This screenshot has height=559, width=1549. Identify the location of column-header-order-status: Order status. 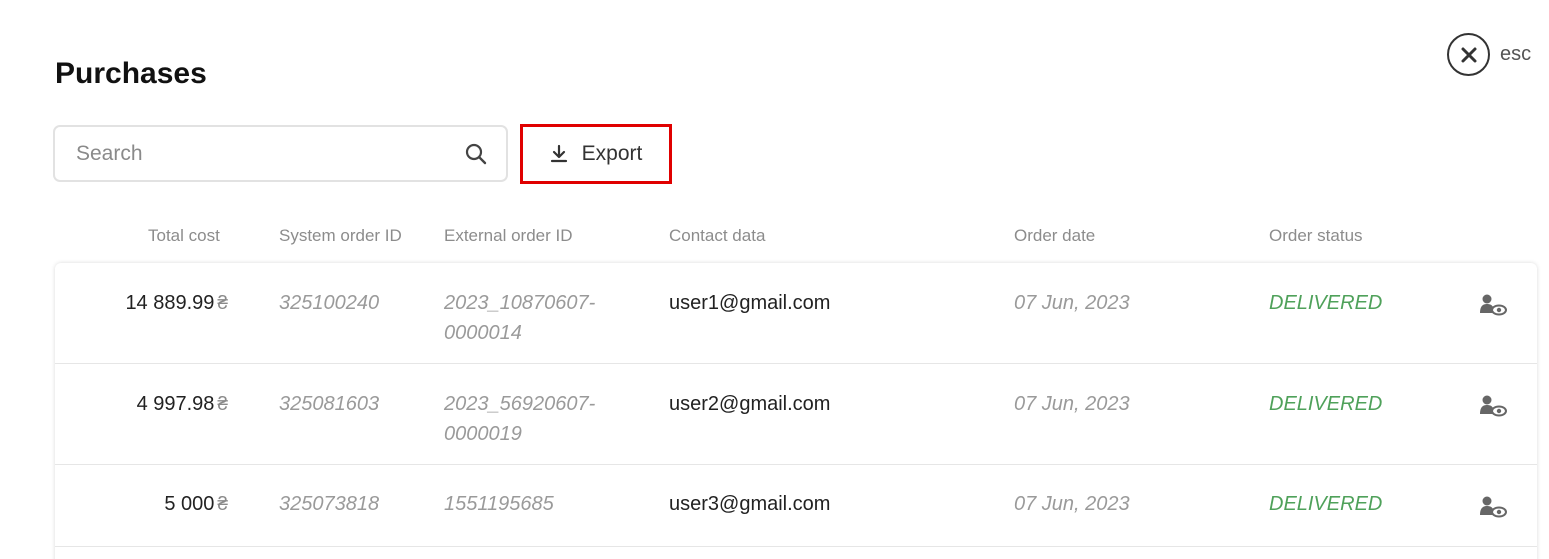
(1316, 235).